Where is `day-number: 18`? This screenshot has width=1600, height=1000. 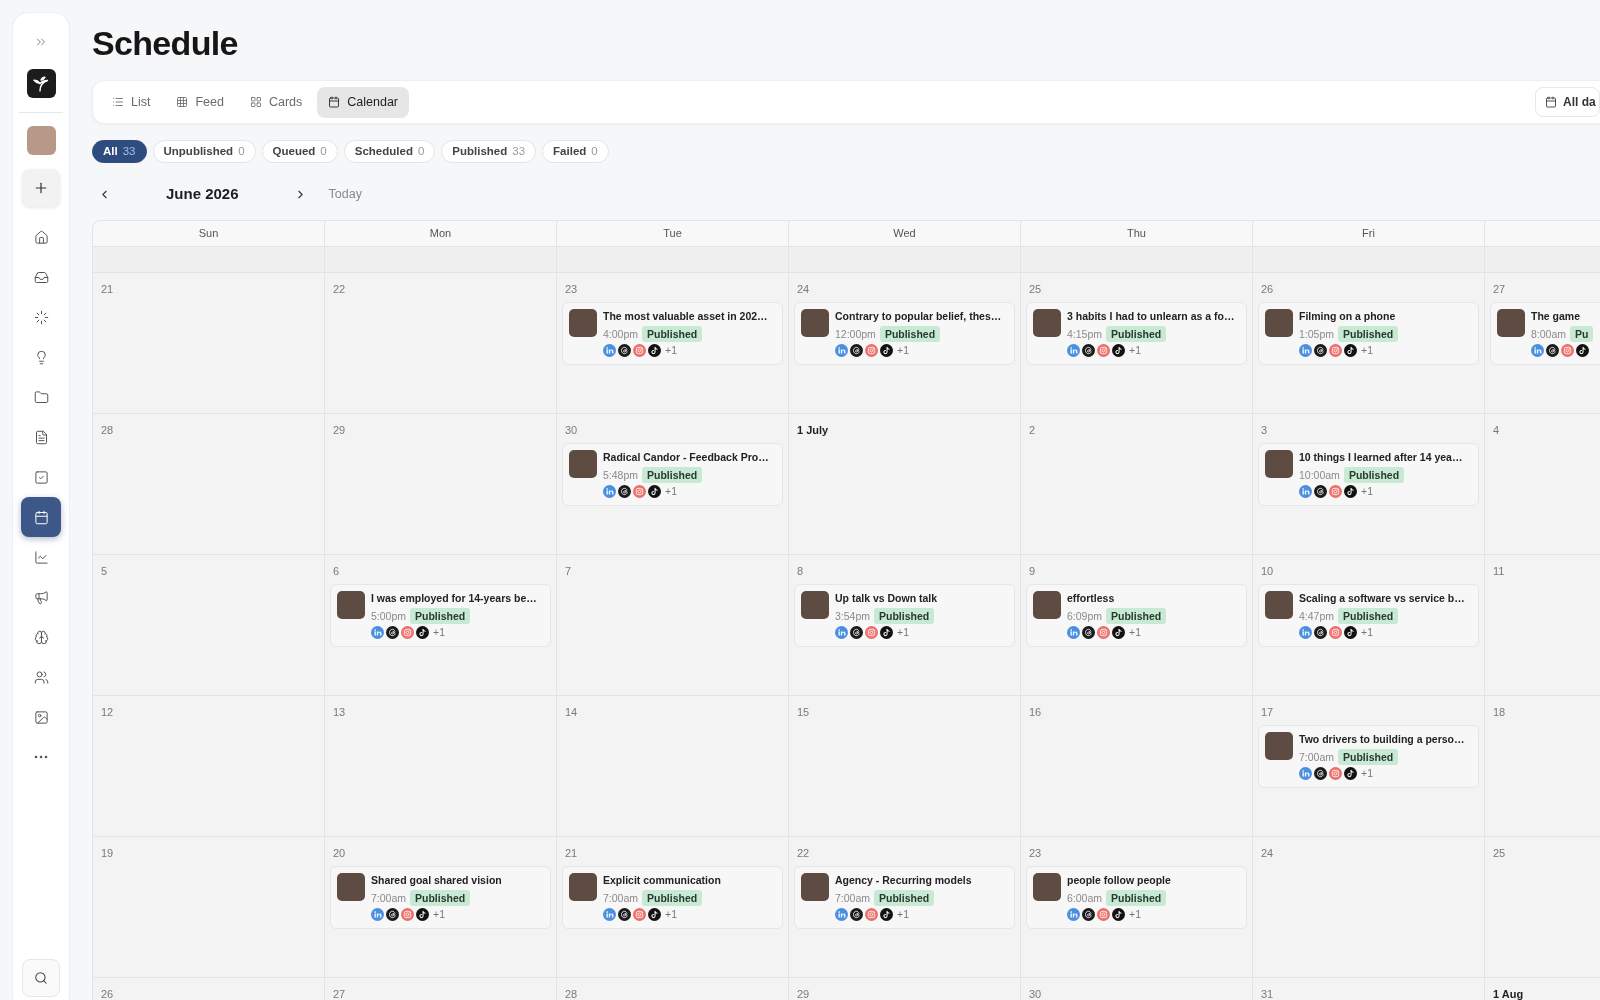
day-number: 18 is located at coordinates (1499, 712).